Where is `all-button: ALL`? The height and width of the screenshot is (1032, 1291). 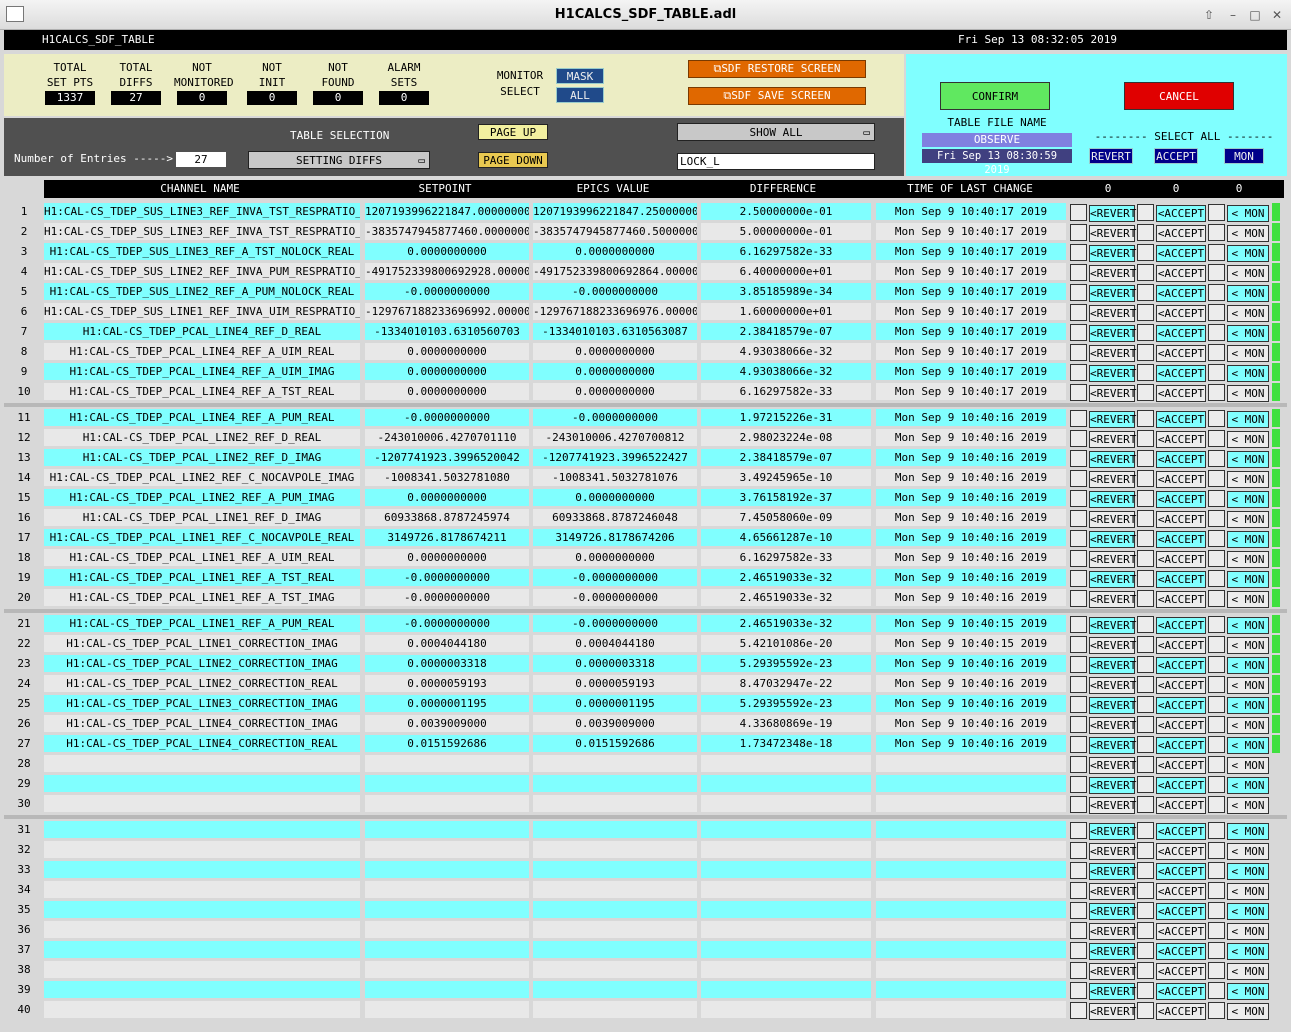 all-button: ALL is located at coordinates (580, 95).